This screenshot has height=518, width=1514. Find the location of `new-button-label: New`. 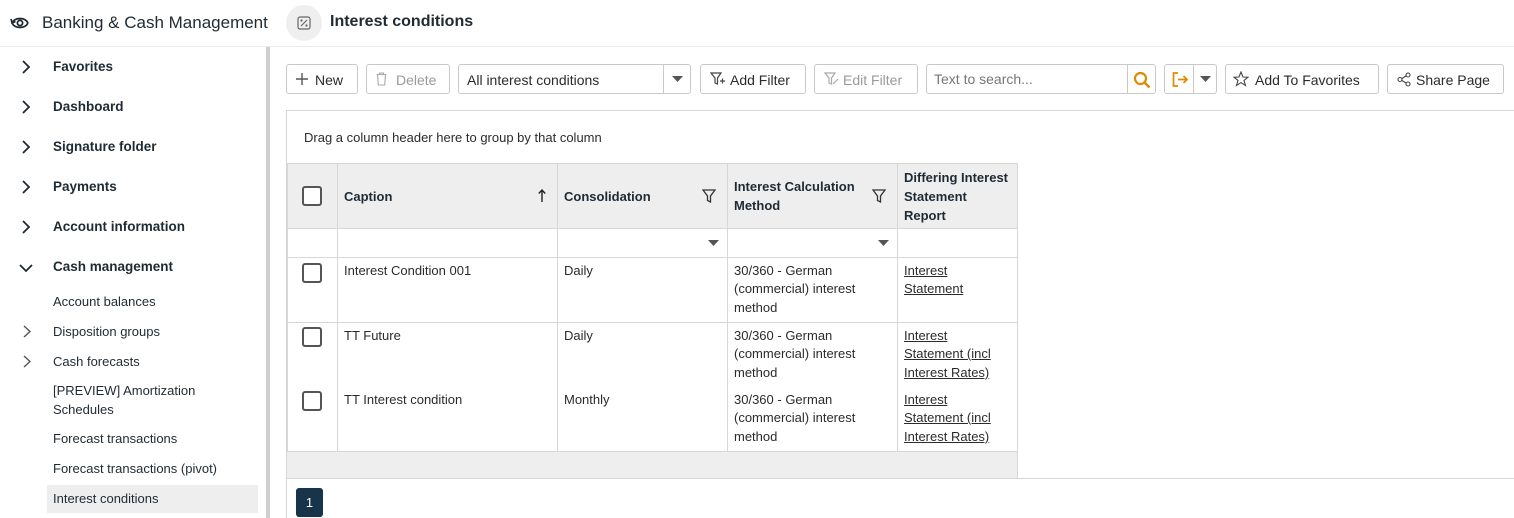

new-button-label: New is located at coordinates (329, 80).